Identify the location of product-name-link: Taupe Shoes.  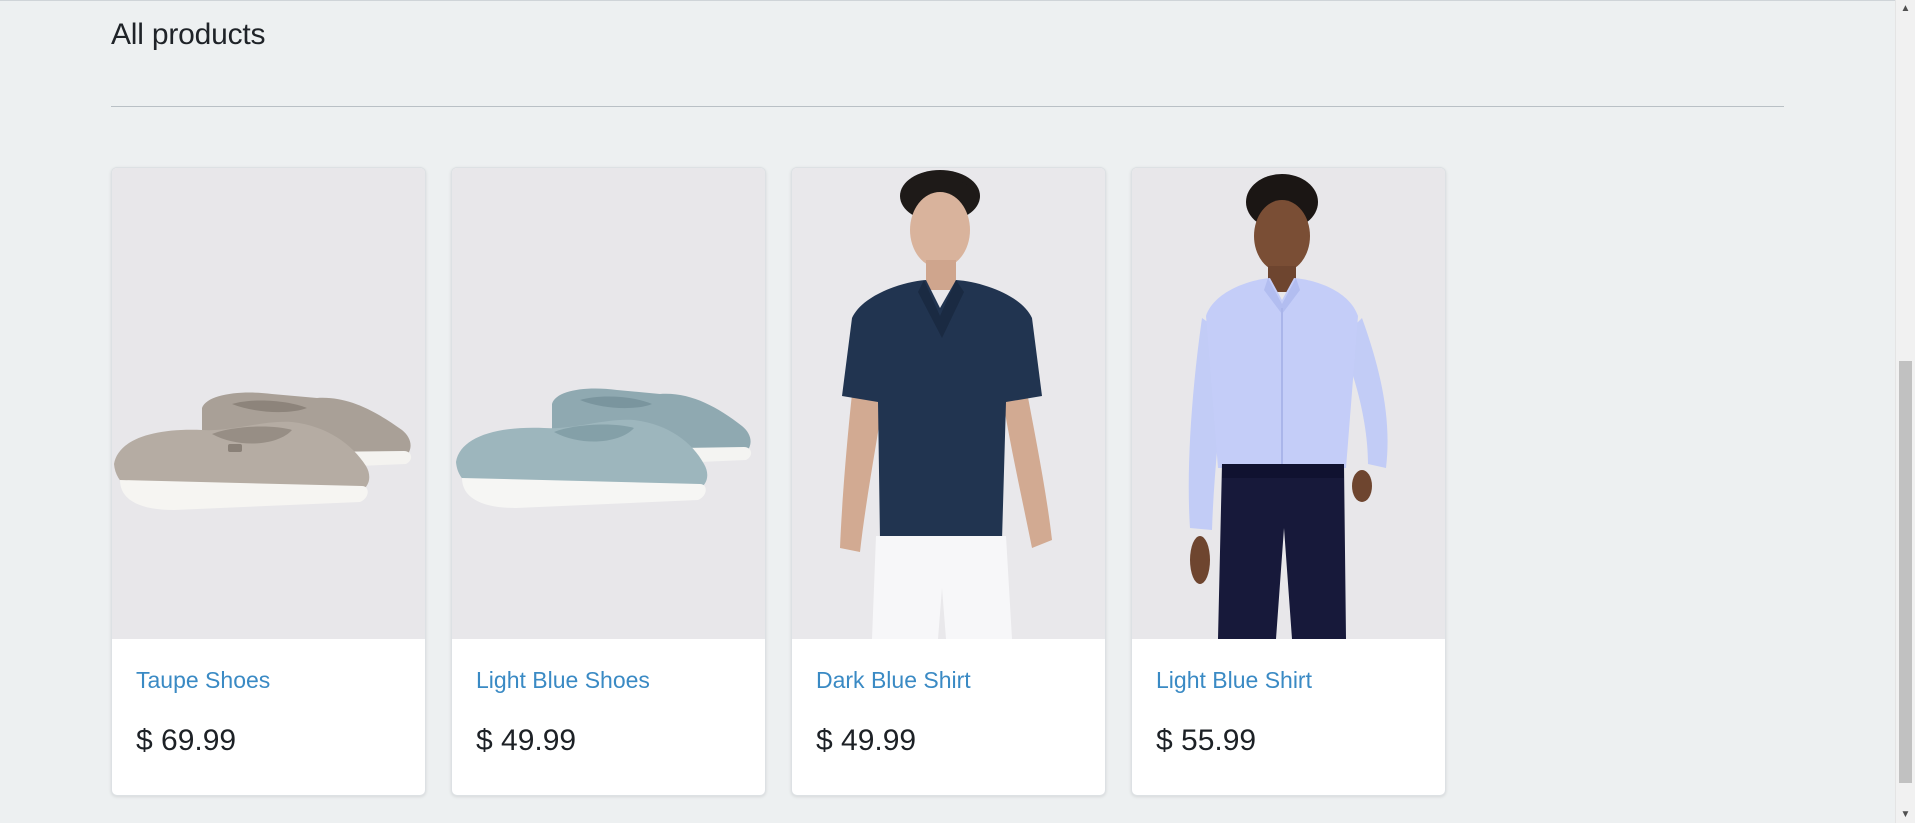
(268, 681).